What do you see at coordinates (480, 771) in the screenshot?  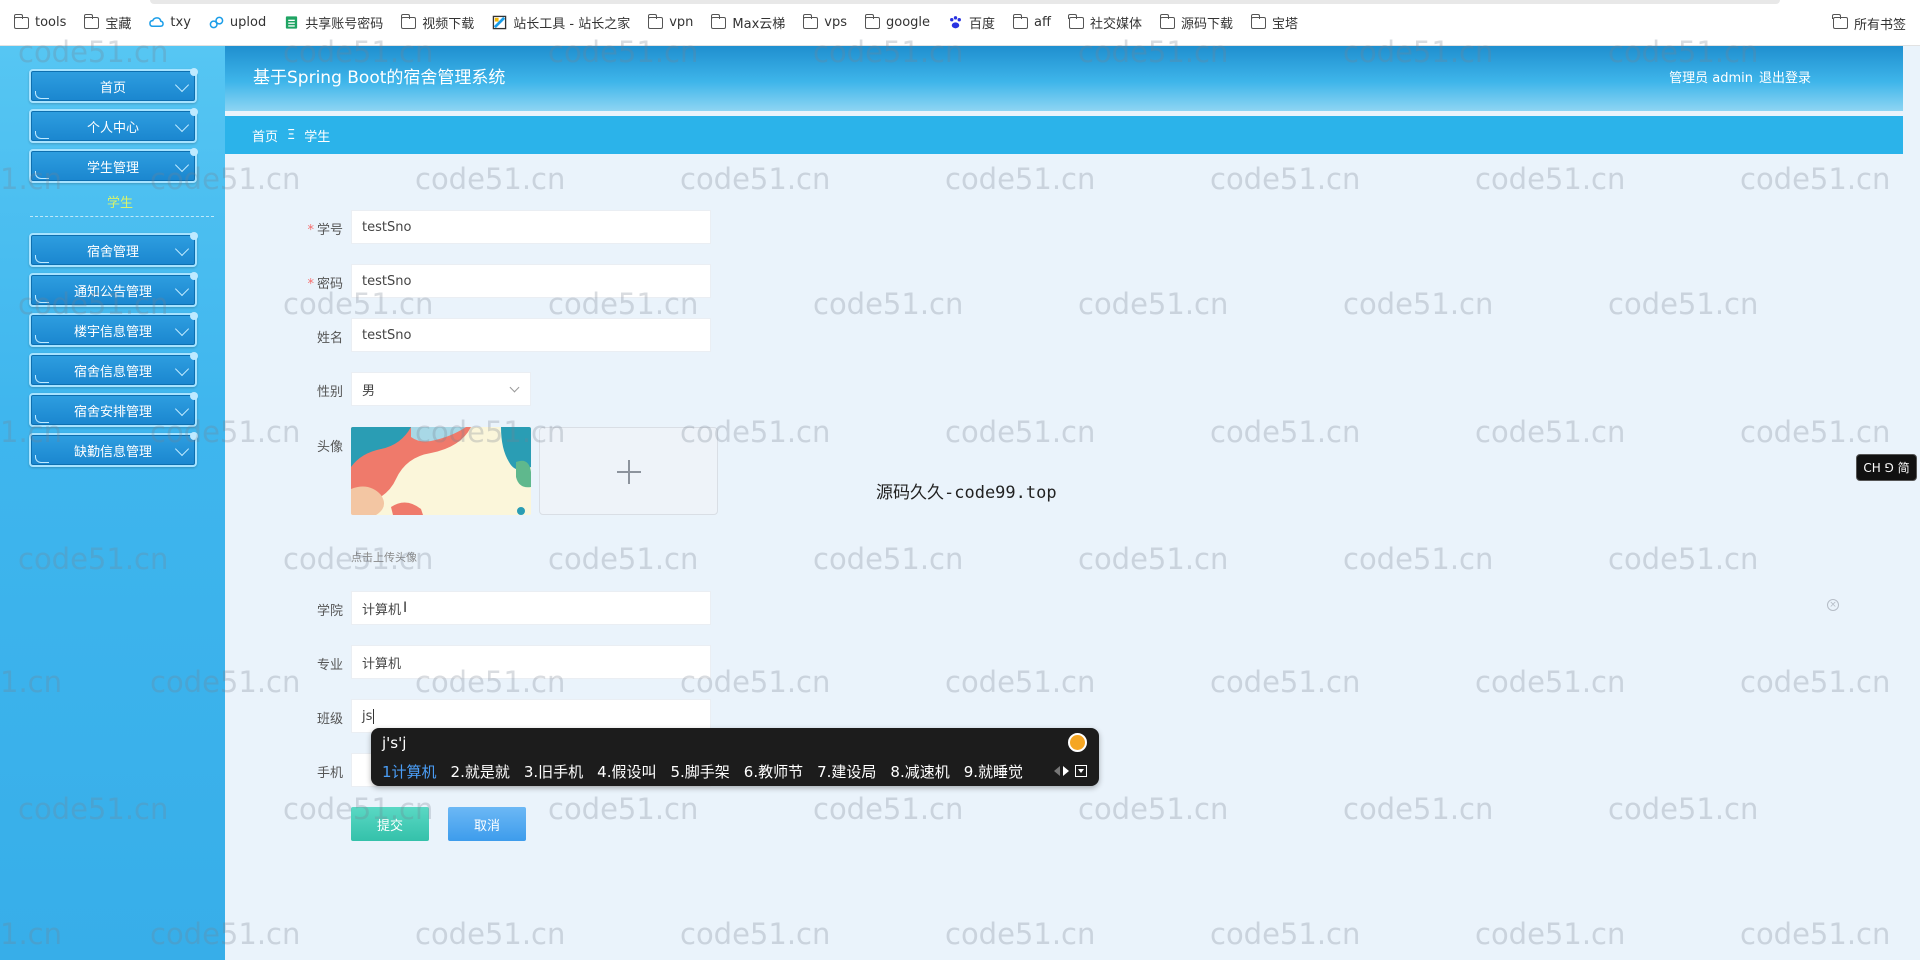 I see `ime-candidate: 2.就是就` at bounding box center [480, 771].